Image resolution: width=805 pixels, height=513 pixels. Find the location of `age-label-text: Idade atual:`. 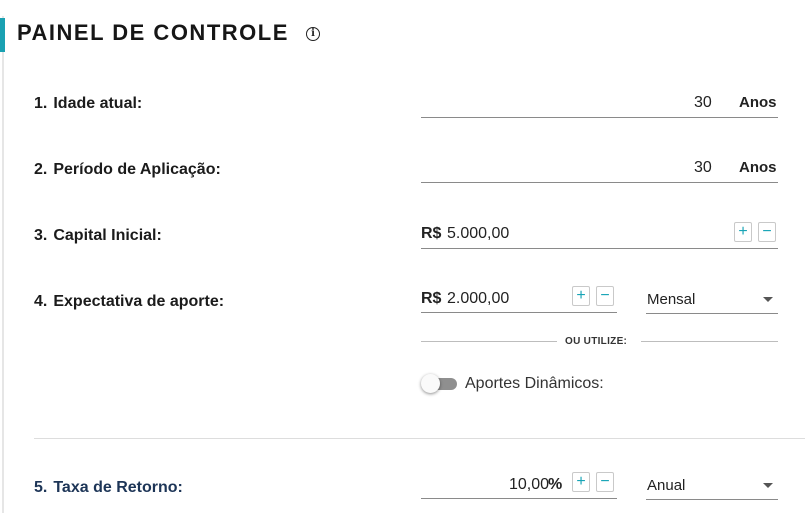

age-label-text: Idade atual: is located at coordinates (98, 103).